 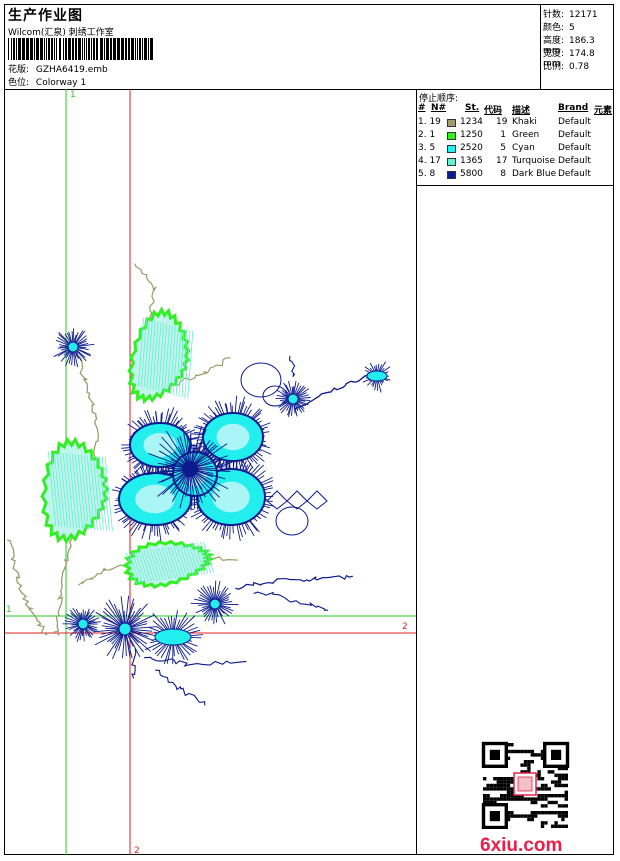 What do you see at coordinates (426, 135) in the screenshot?
I see `sequence-num: 2. 1` at bounding box center [426, 135].